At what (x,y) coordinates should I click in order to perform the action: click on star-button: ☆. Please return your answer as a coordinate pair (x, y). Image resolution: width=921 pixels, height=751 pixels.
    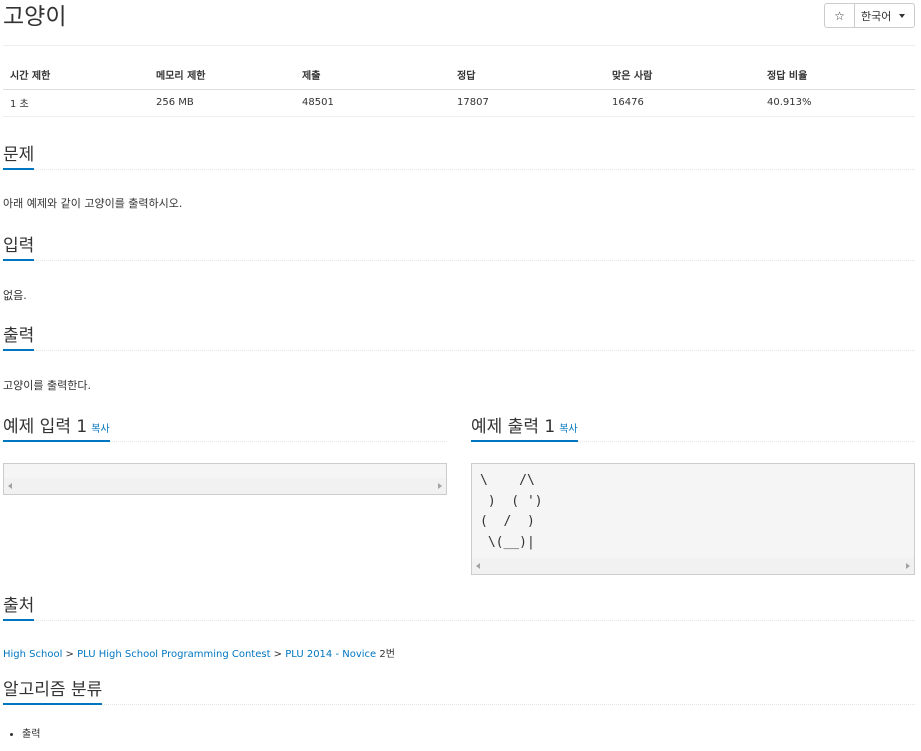
    Looking at the image, I should click on (839, 15).